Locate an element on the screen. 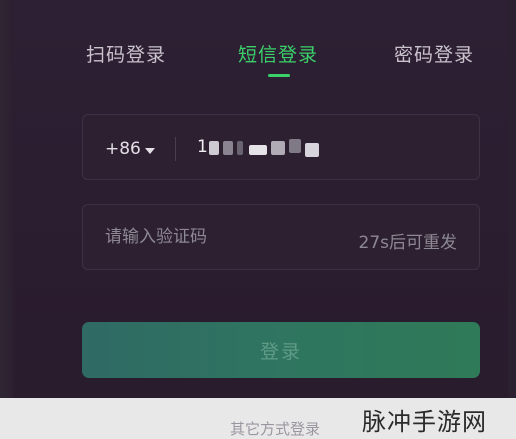 This screenshot has width=516, height=439. active-tab-indicator is located at coordinates (279, 75).